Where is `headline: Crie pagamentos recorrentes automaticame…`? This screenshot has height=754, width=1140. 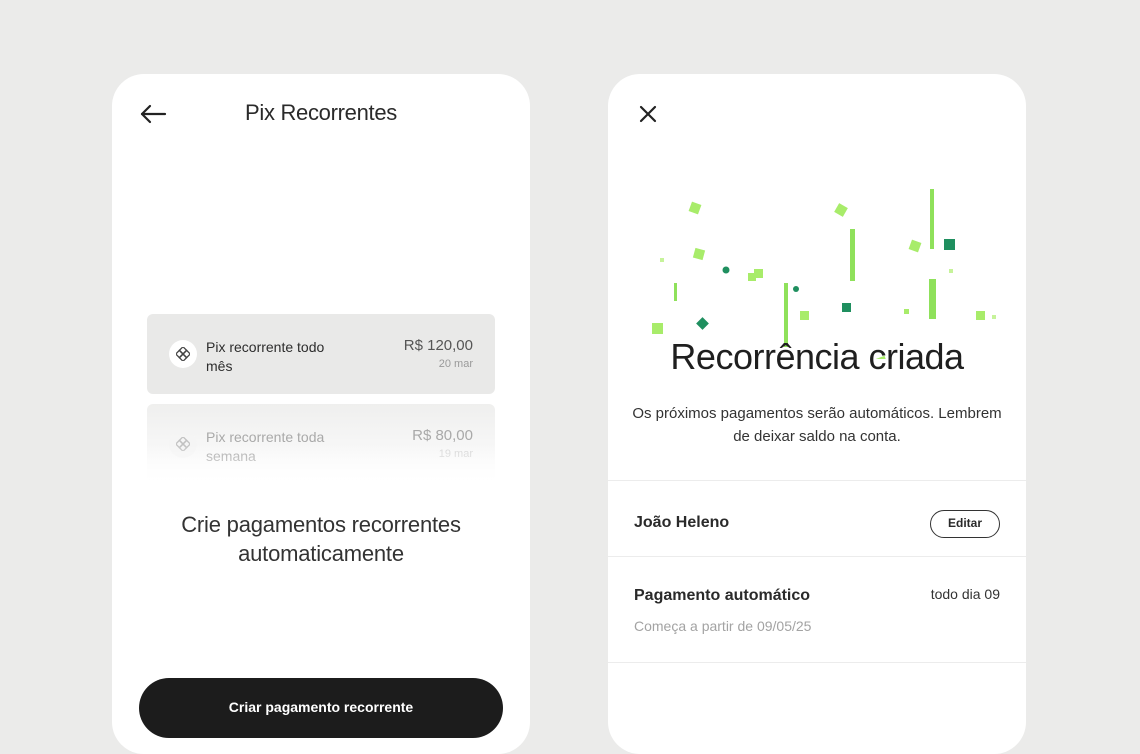 headline: Crie pagamentos recorrentes automaticame… is located at coordinates (321, 539).